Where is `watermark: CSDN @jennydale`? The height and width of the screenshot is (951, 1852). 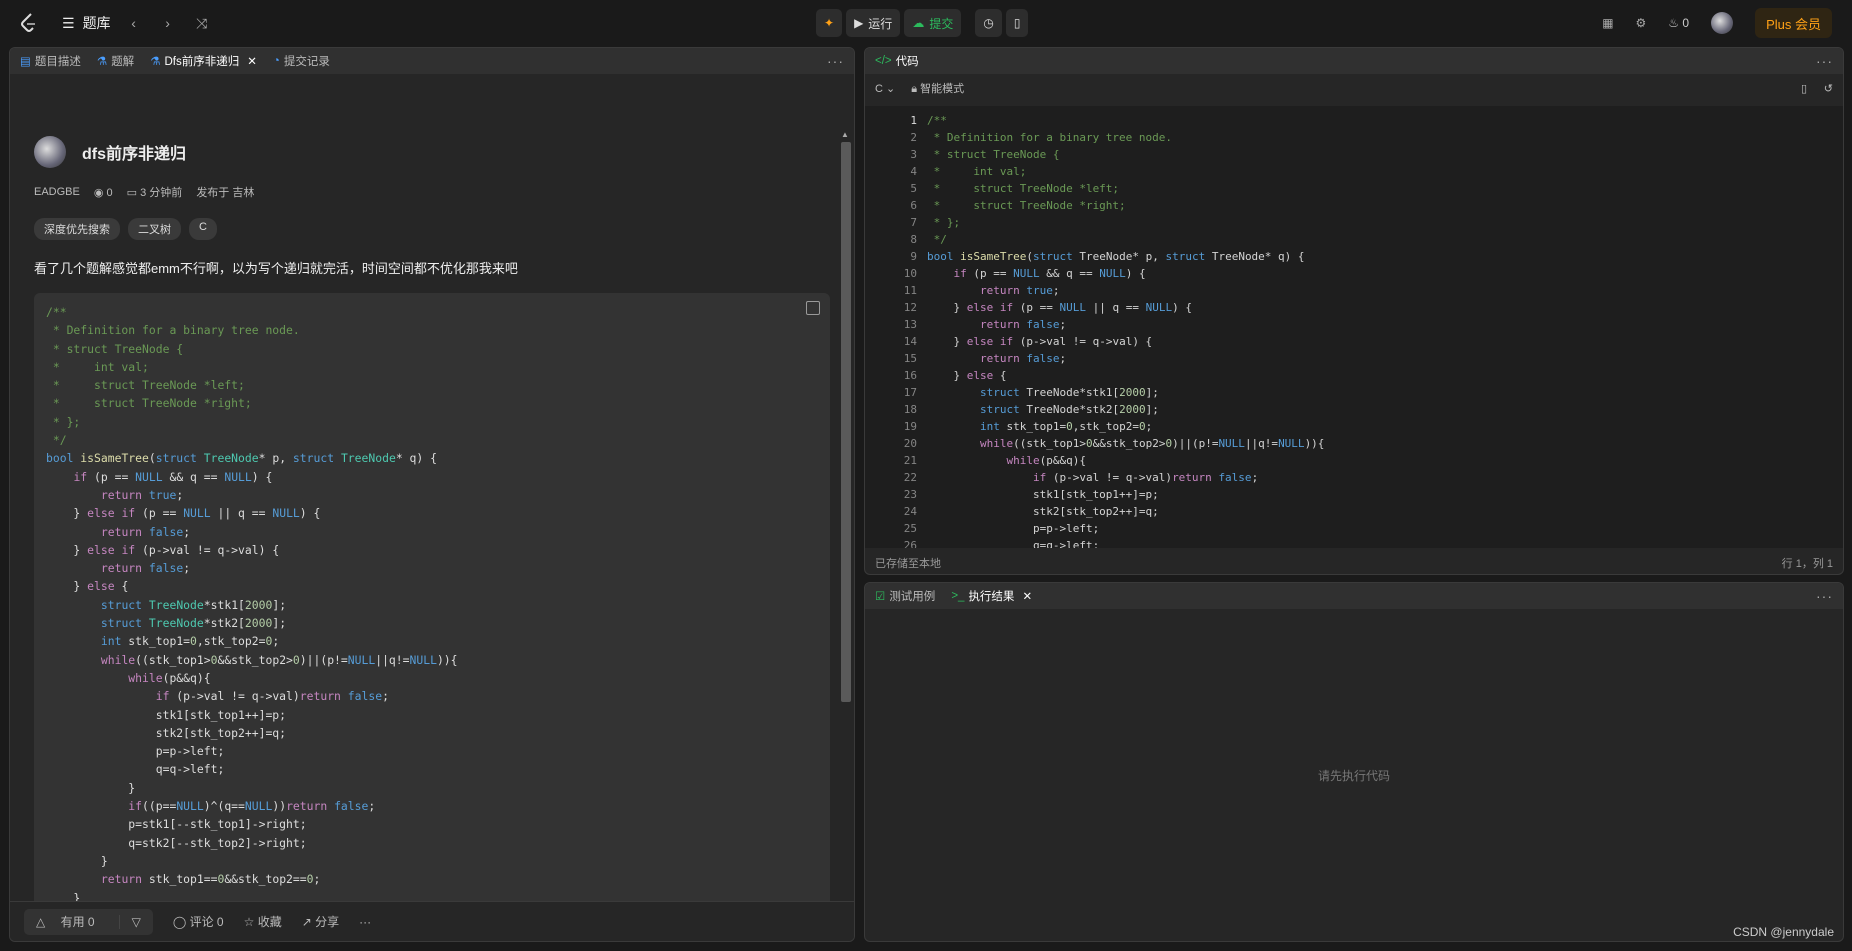
watermark: CSDN @jennydale is located at coordinates (1783, 932).